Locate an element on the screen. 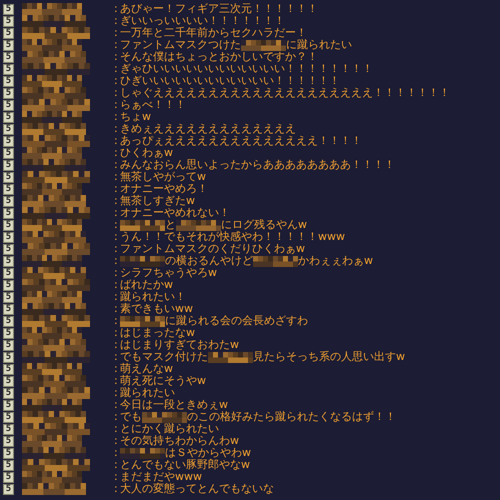 The width and height of the screenshot is (500, 500). chat-message: 蹴られたい！ is located at coordinates (153, 297).